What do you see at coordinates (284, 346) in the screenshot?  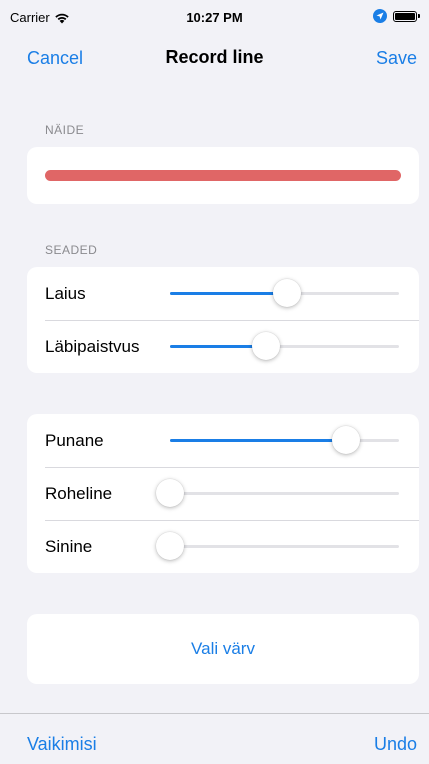 I see `opacity-slider` at bounding box center [284, 346].